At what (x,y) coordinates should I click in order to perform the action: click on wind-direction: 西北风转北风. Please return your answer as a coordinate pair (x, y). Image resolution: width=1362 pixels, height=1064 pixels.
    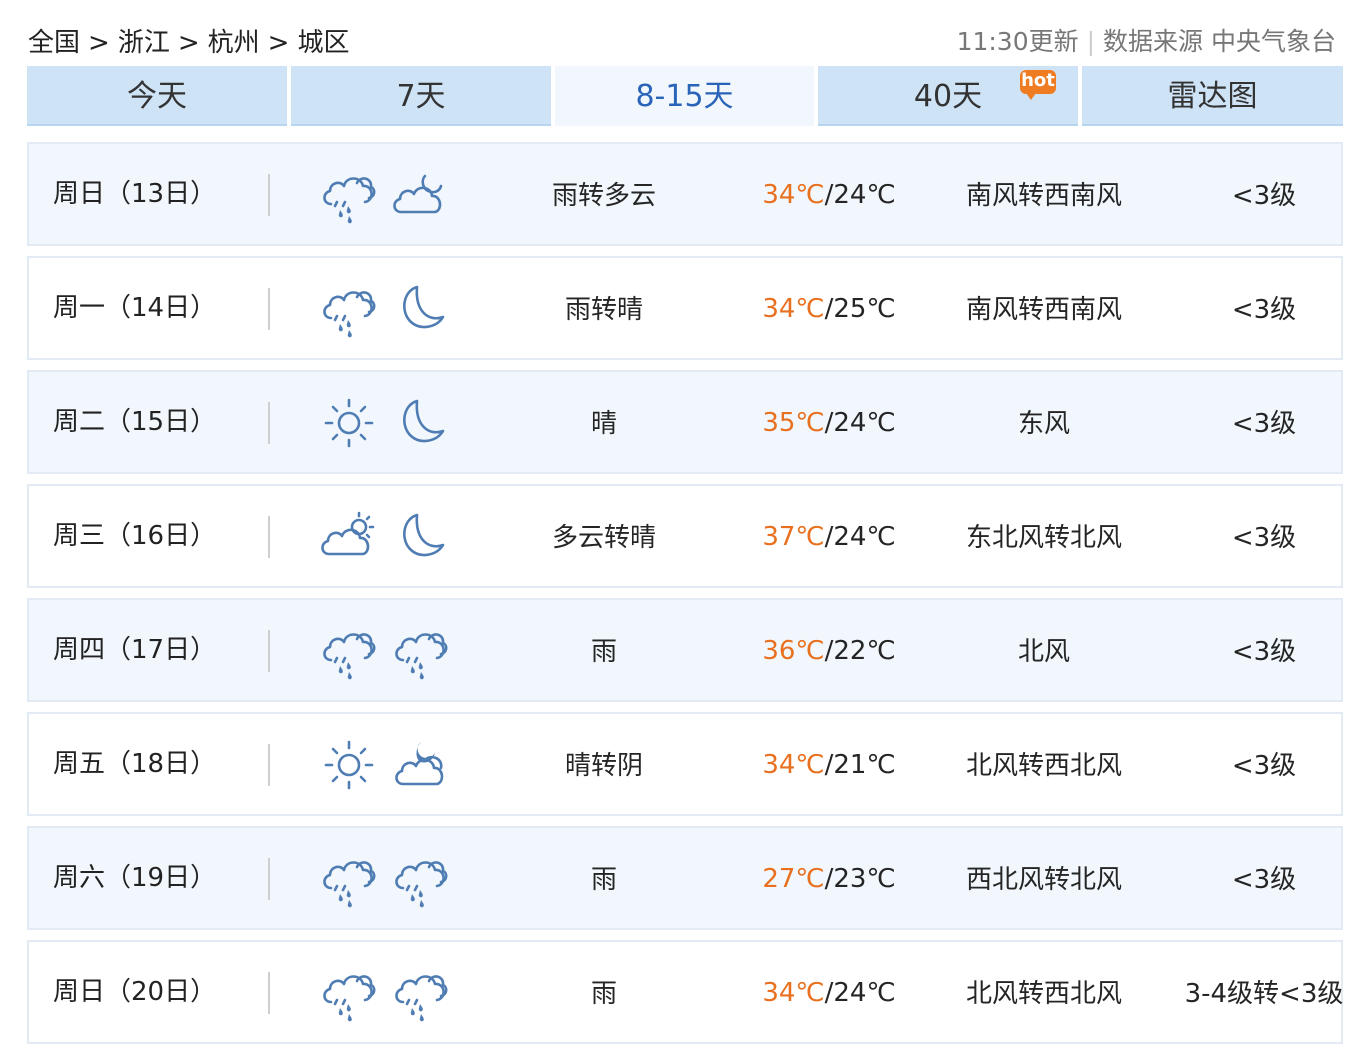
    Looking at the image, I should click on (1043, 880).